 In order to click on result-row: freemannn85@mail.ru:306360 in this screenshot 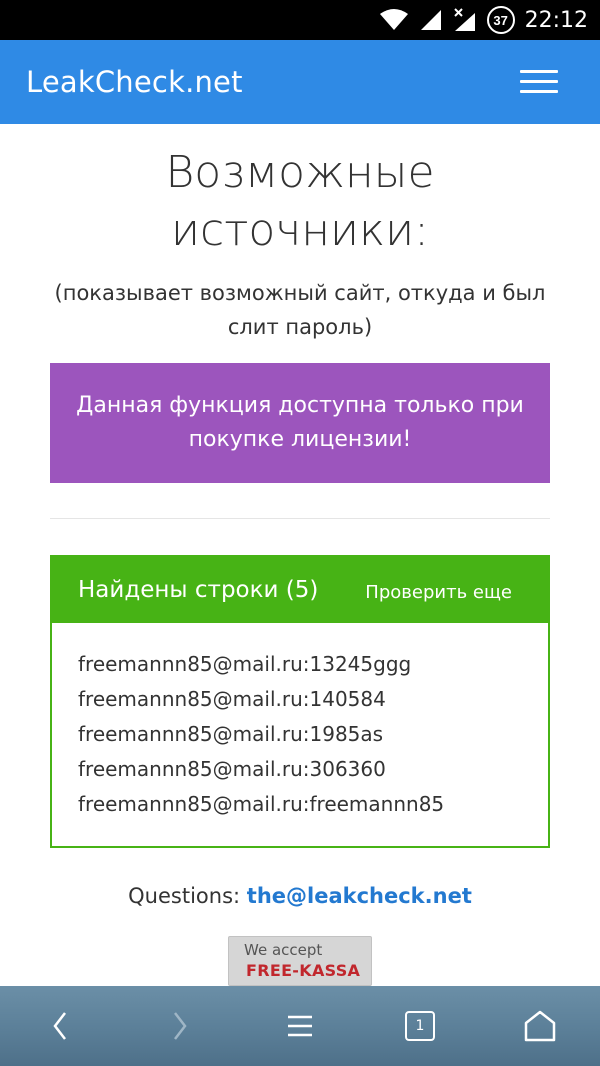, I will do `click(232, 769)`.